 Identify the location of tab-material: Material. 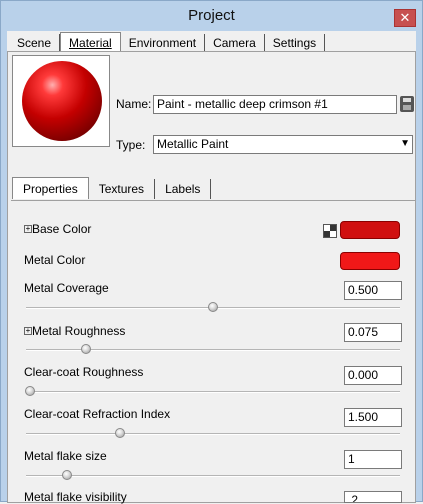
(90, 42).